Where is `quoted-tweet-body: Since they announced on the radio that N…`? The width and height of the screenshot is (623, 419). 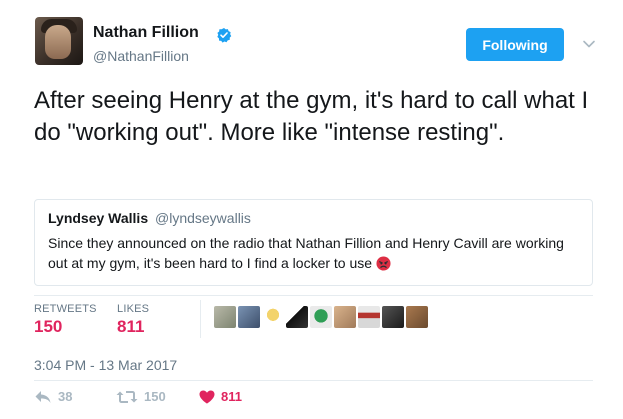
quoted-tweet-body: Since they announced on the radio that N… is located at coordinates (306, 253).